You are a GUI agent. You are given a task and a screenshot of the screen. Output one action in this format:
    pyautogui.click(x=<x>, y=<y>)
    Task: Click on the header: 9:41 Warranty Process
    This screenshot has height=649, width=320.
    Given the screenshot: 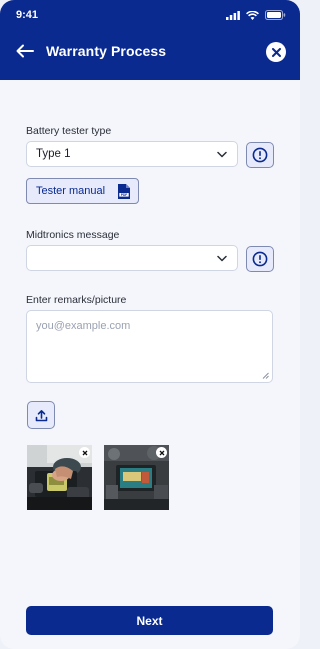 What is the action you would take?
    pyautogui.click(x=150, y=40)
    